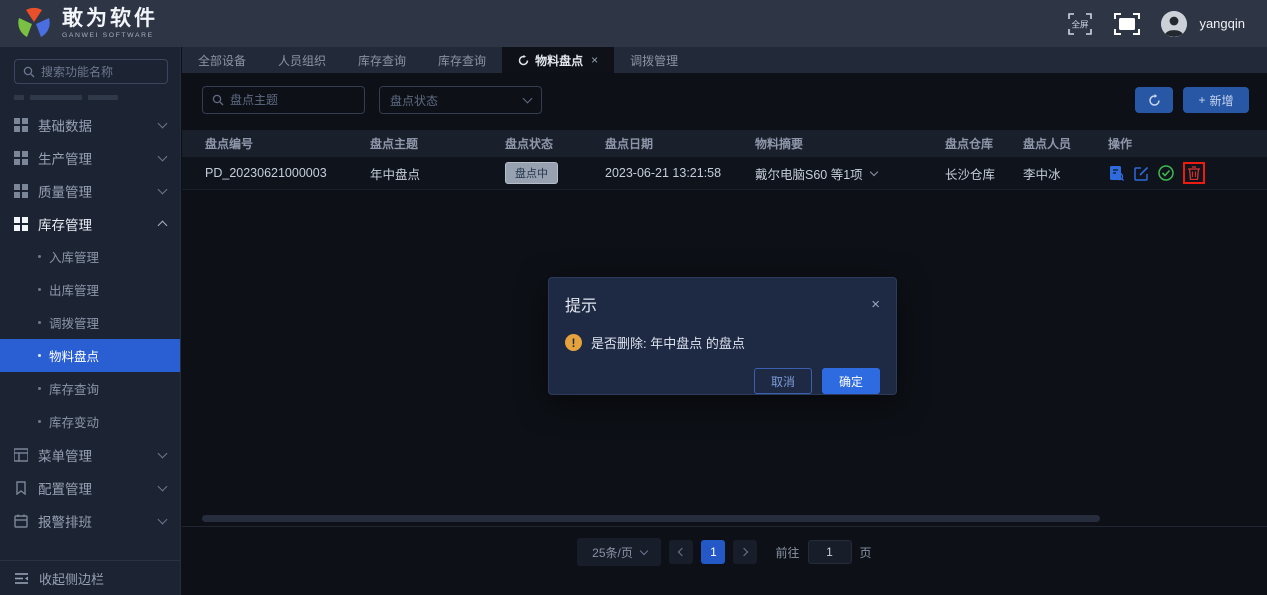 This screenshot has height=595, width=1267. I want to click on view-detail-icon, so click(1116, 173).